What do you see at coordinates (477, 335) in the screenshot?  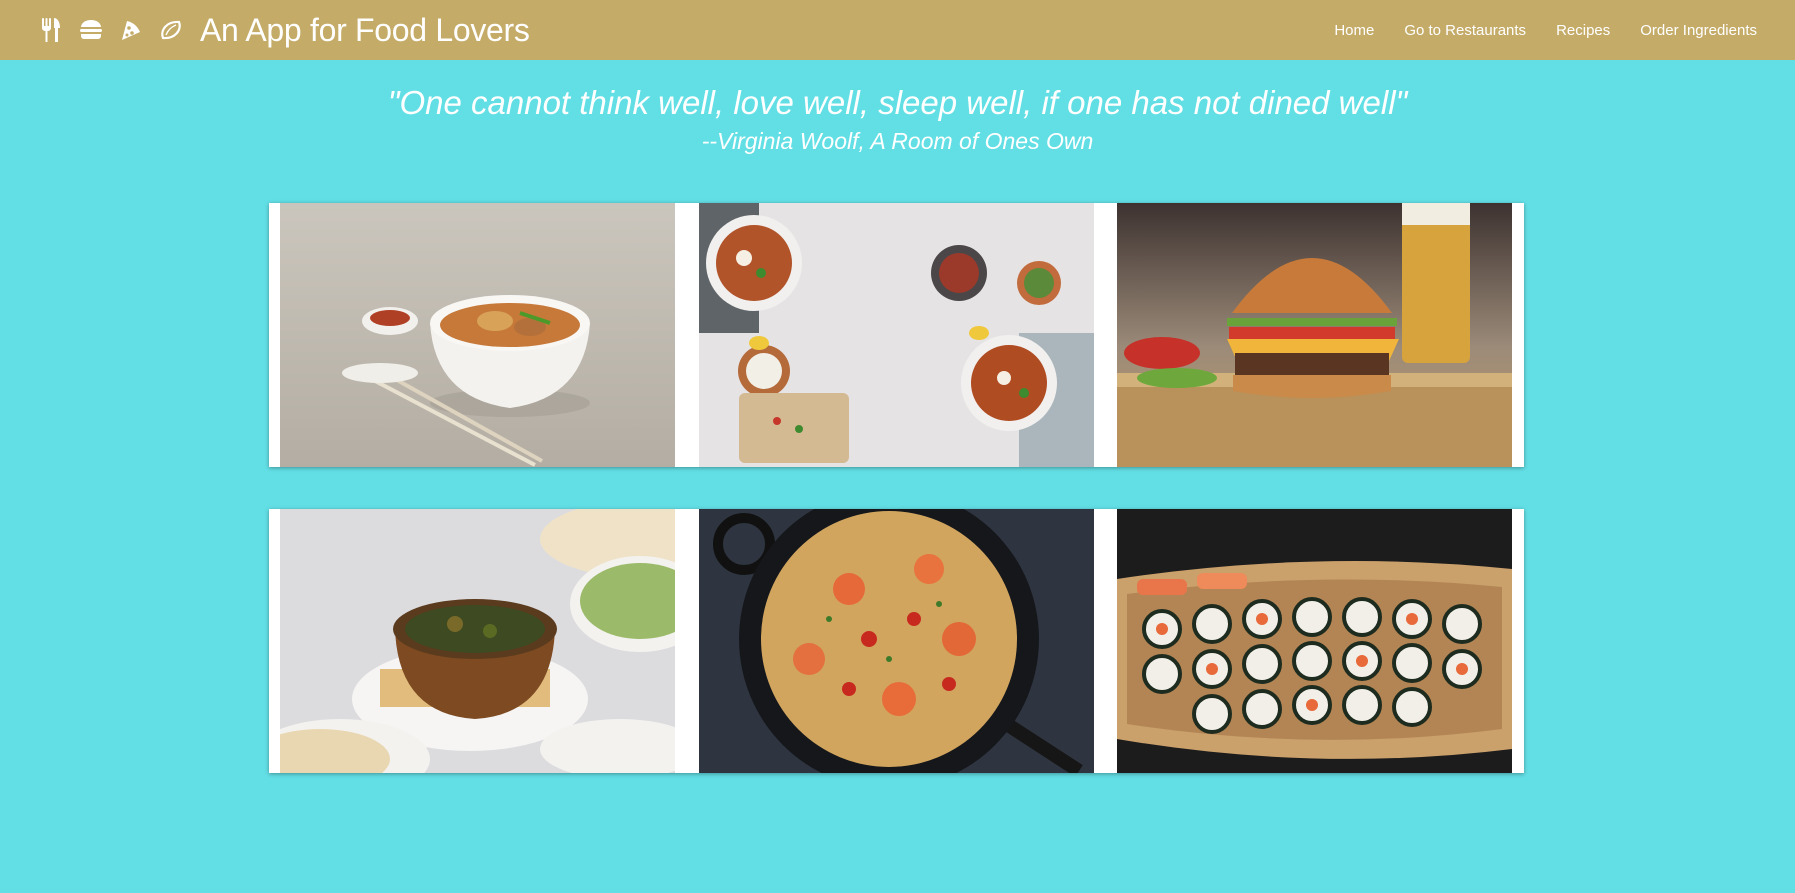 I see `noodle-soup-photo` at bounding box center [477, 335].